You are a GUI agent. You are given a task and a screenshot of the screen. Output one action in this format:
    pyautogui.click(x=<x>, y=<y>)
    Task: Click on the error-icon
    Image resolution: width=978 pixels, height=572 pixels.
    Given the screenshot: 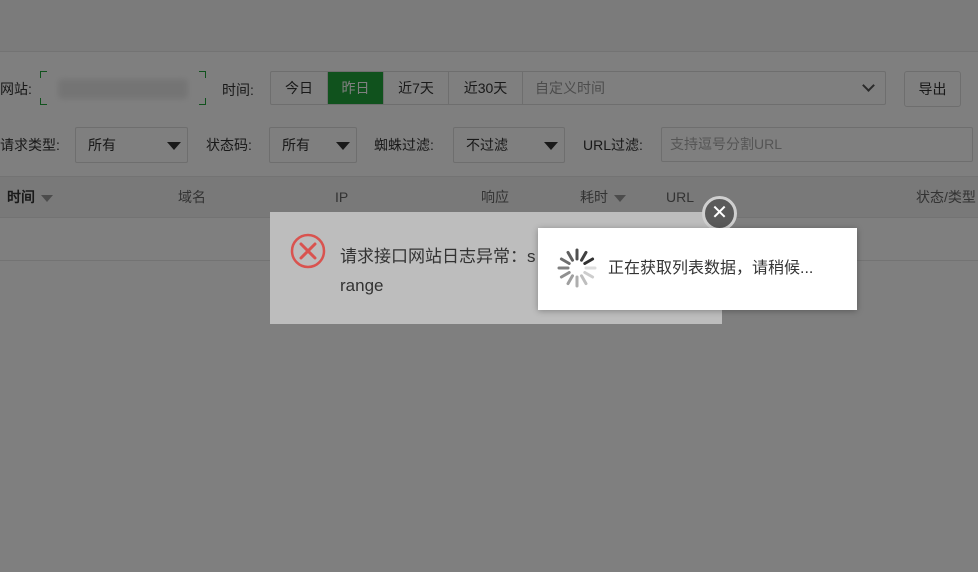 What is the action you would take?
    pyautogui.click(x=308, y=251)
    